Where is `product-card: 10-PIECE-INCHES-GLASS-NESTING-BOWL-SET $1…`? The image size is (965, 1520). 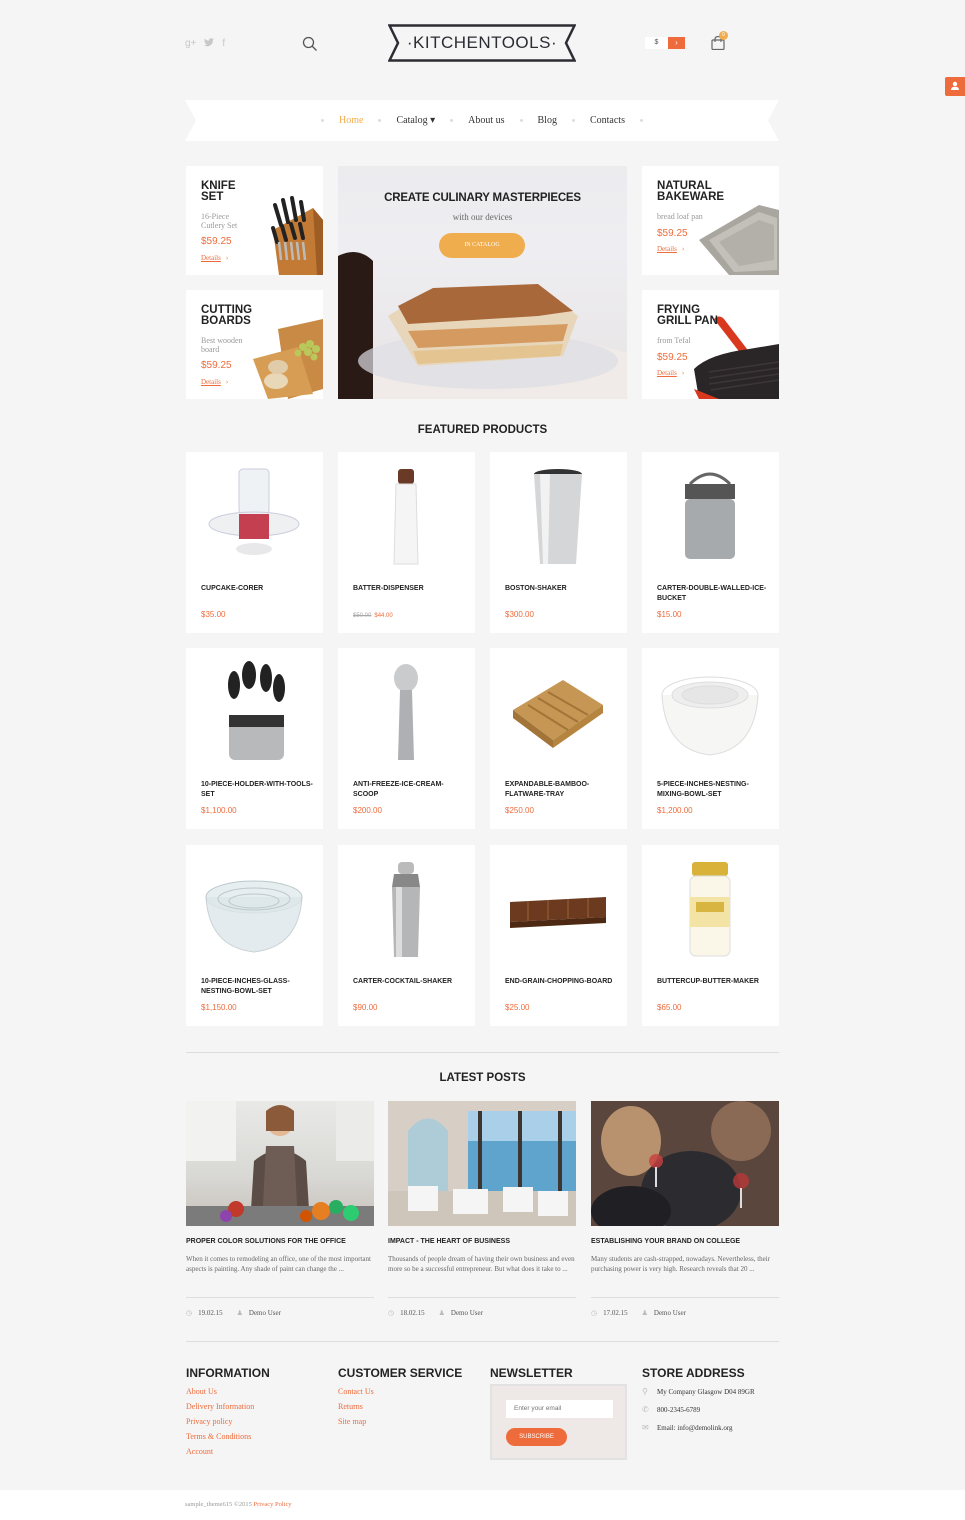
product-card: 10-PIECE-INCHES-GLASS-NESTING-BOWL-SET $1… is located at coordinates (254, 935).